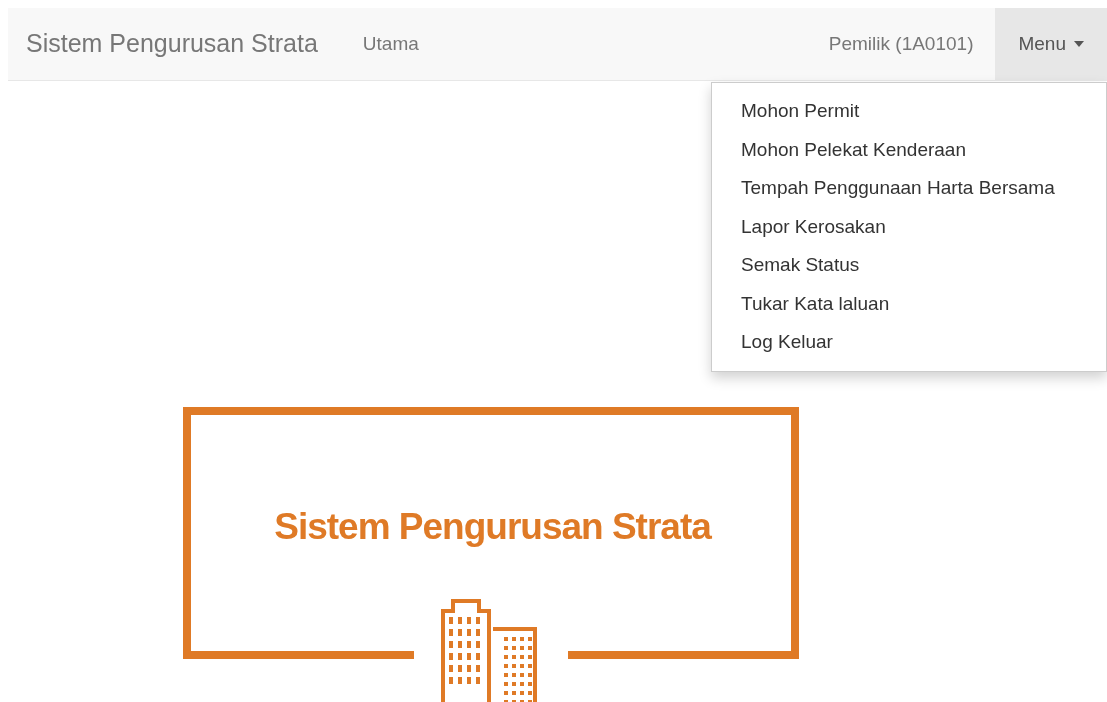 The image size is (1107, 702). What do you see at coordinates (909, 342) in the screenshot?
I see `menu-item: Log Keluar` at bounding box center [909, 342].